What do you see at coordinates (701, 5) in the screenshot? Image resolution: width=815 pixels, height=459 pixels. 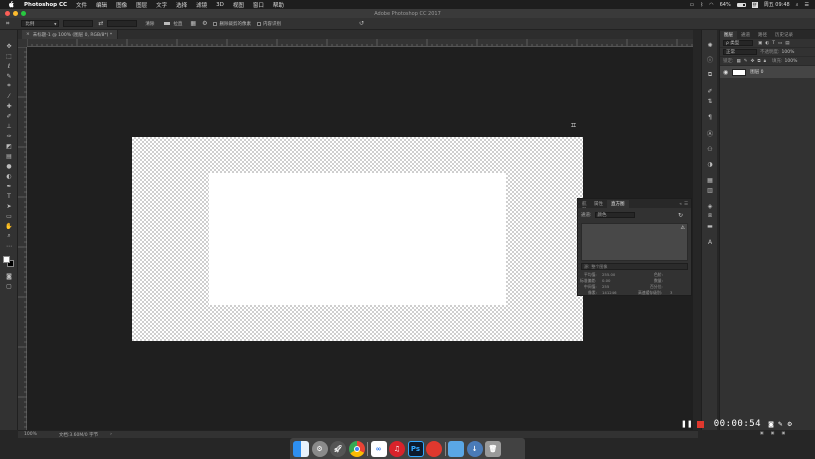 I see `bluetooth-icon: ᛒ` at bounding box center [701, 5].